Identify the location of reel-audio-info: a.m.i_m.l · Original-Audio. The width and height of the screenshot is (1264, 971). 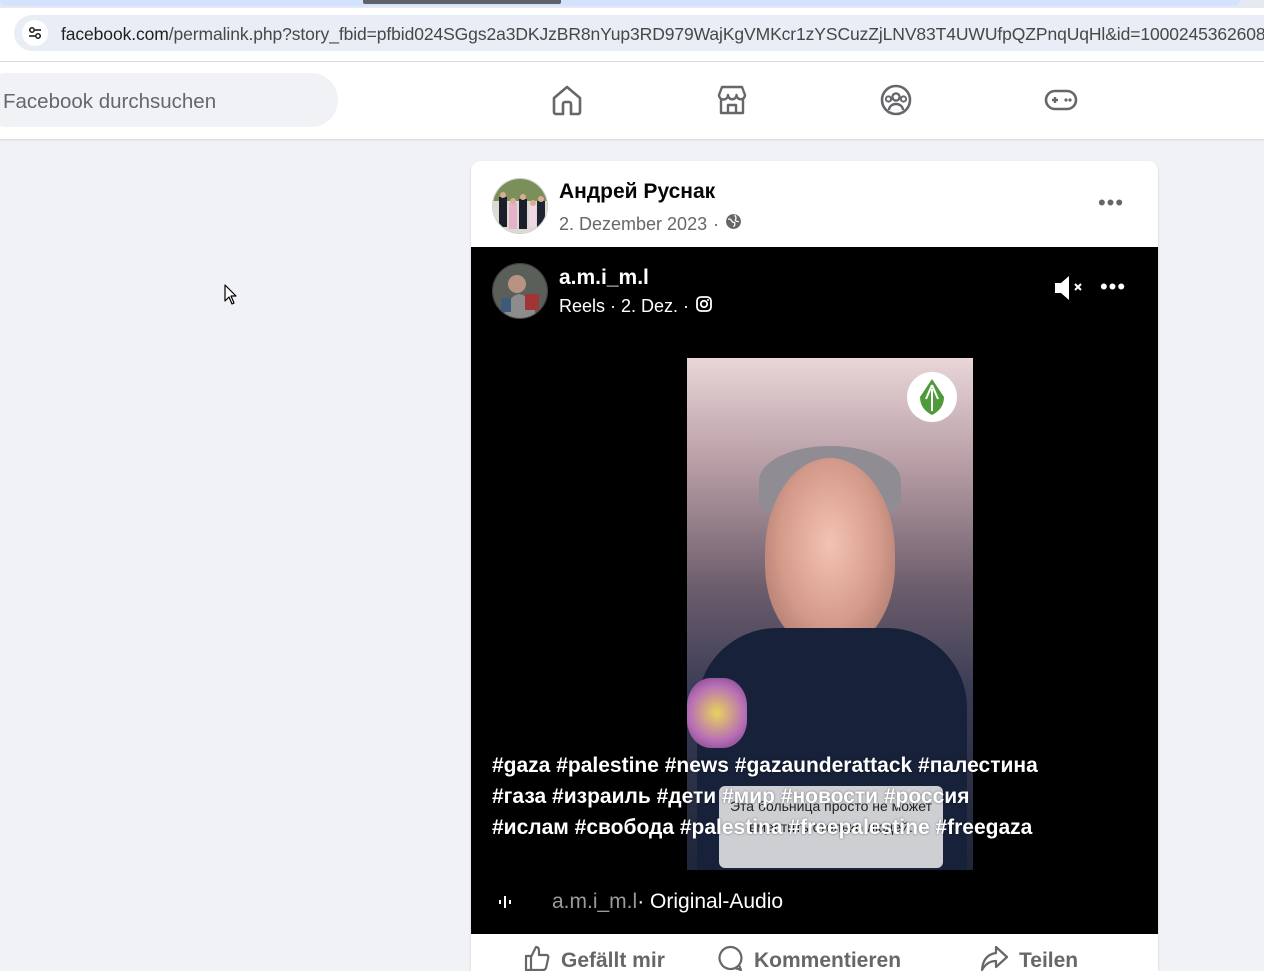
(637, 902).